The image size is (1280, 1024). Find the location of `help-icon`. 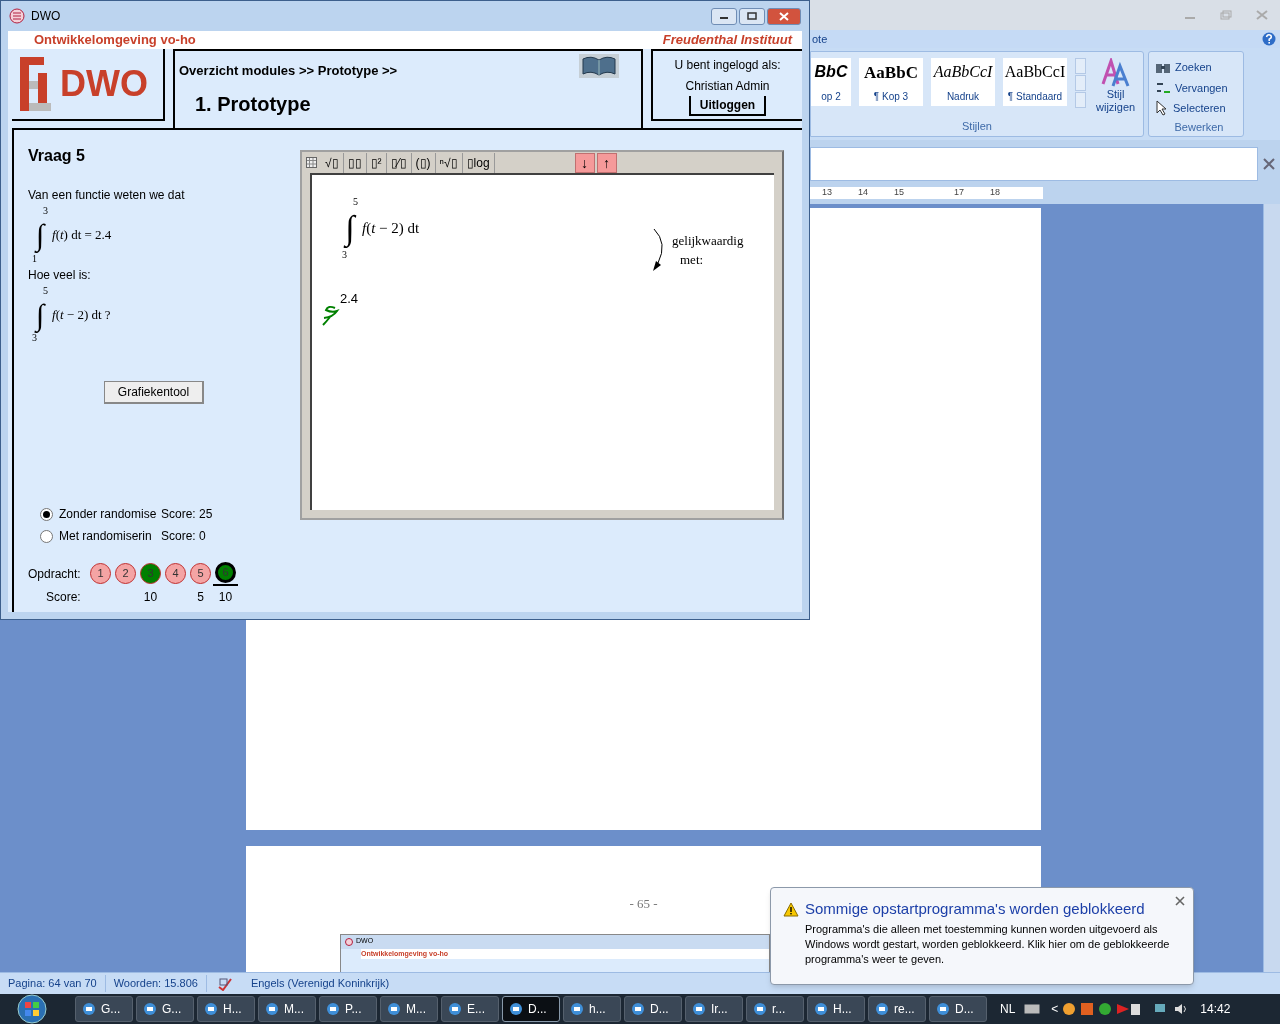

help-icon is located at coordinates (1269, 39).